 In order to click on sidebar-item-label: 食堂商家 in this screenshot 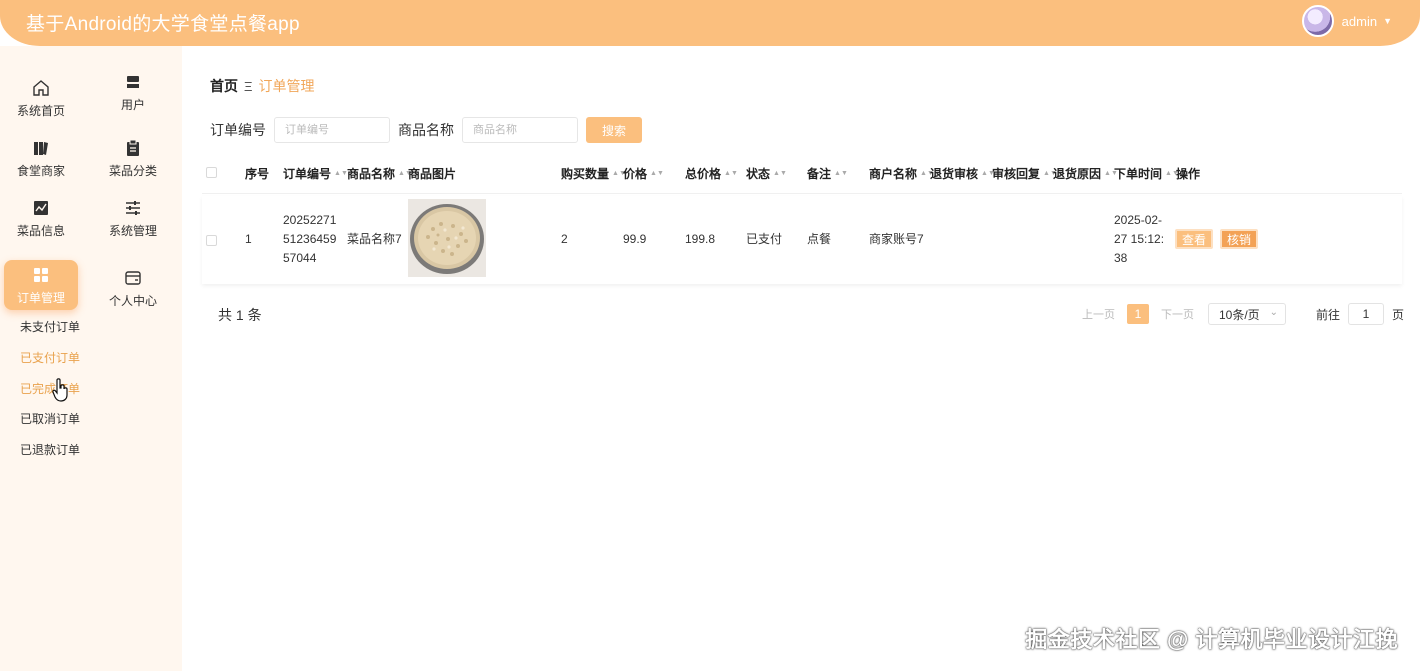, I will do `click(40, 170)`.